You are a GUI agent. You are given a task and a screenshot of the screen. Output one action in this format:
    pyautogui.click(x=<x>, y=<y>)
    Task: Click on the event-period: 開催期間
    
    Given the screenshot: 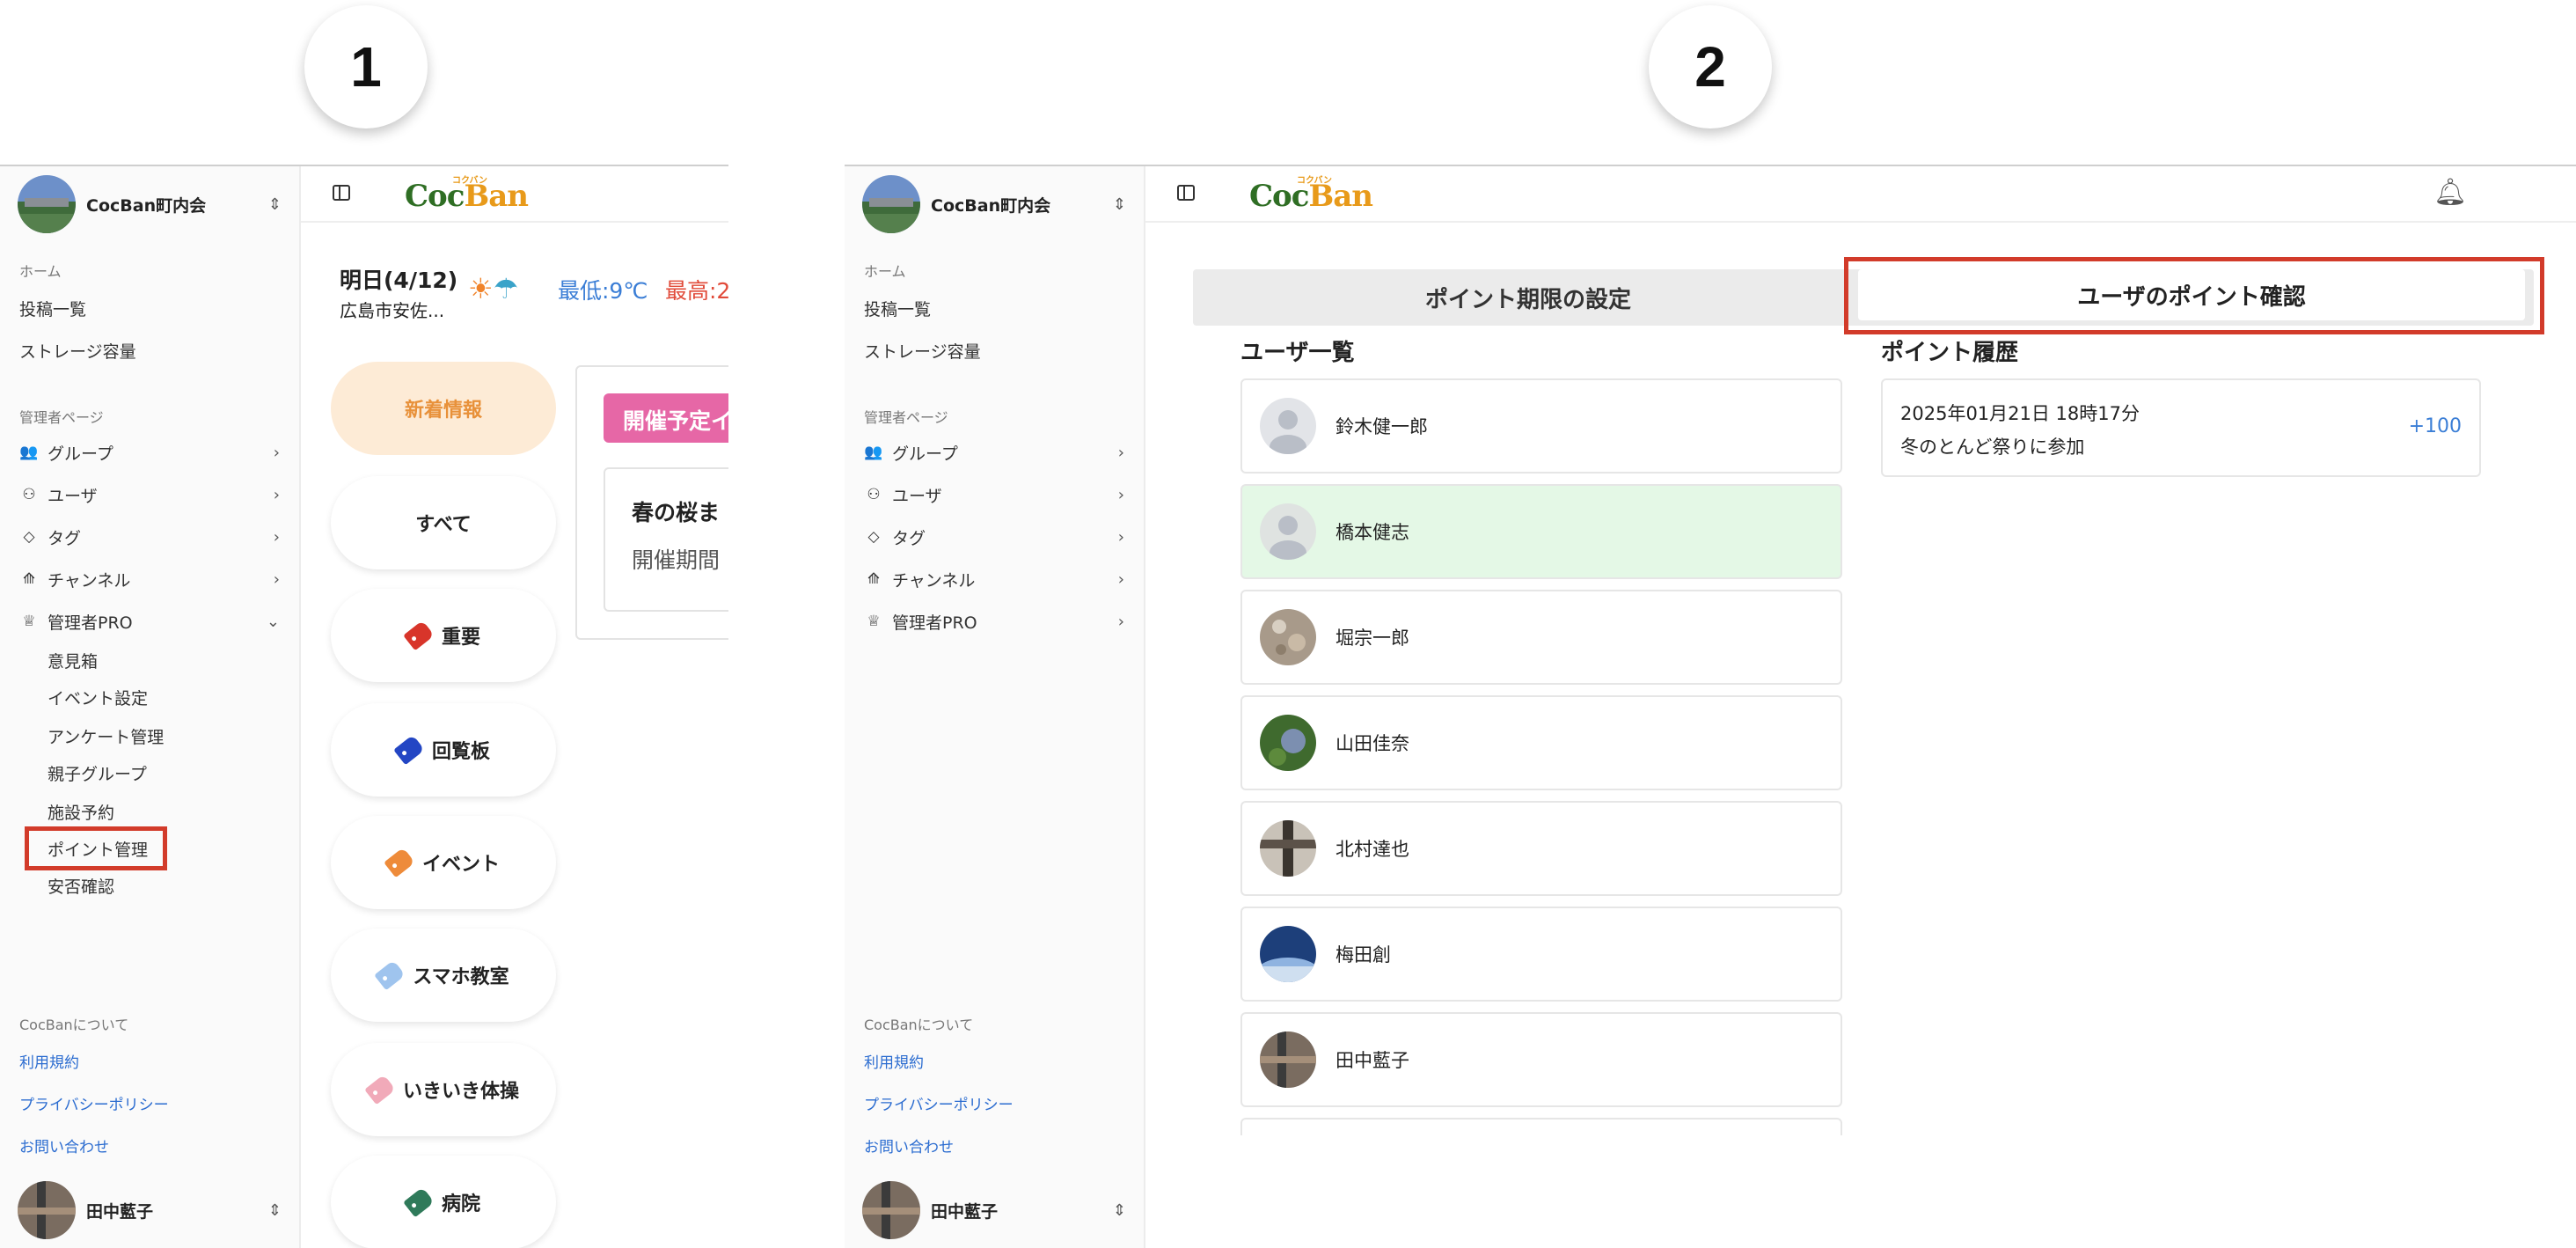 What is the action you would take?
    pyautogui.click(x=676, y=560)
    